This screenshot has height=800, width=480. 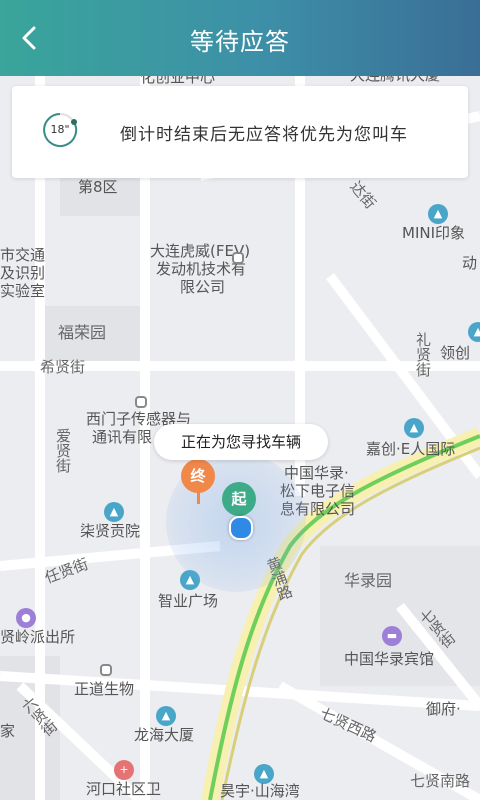 I want to click on road-label: 礼贤街, so click(x=423, y=354).